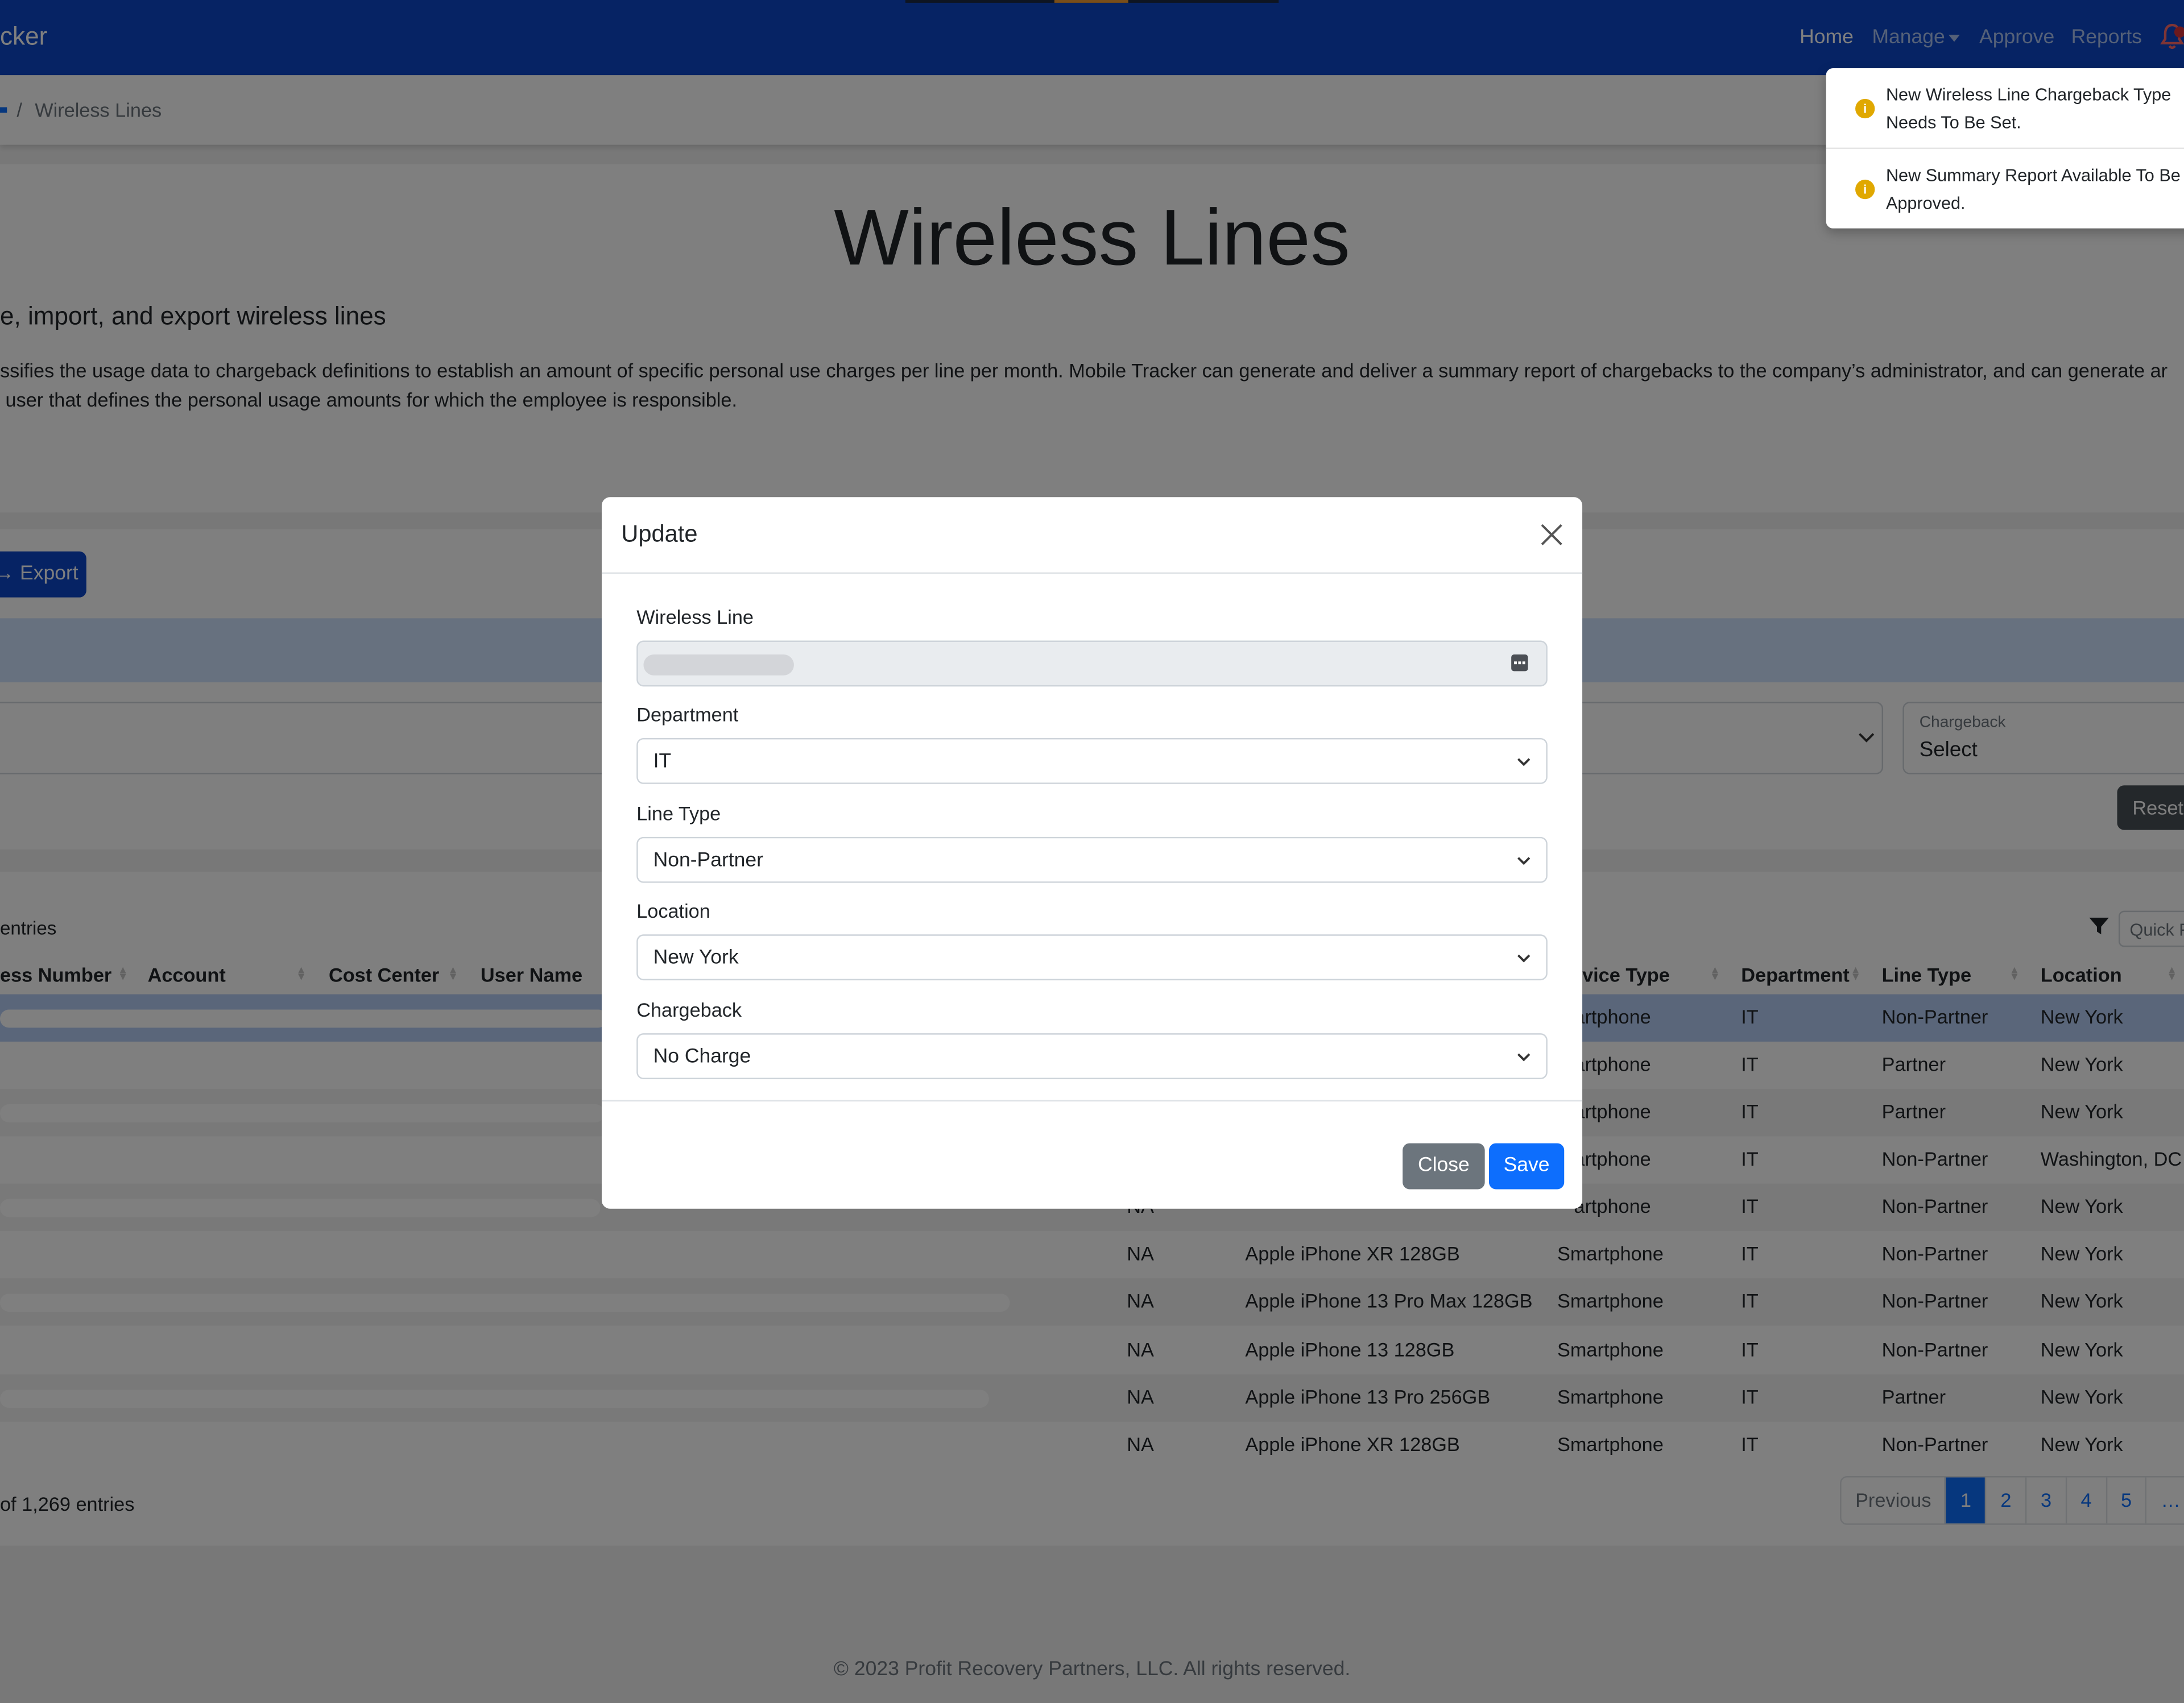 The width and height of the screenshot is (2184, 1703). Describe the element at coordinates (695, 617) in the screenshot. I see `wireless-line-label: Wireless Line` at that location.